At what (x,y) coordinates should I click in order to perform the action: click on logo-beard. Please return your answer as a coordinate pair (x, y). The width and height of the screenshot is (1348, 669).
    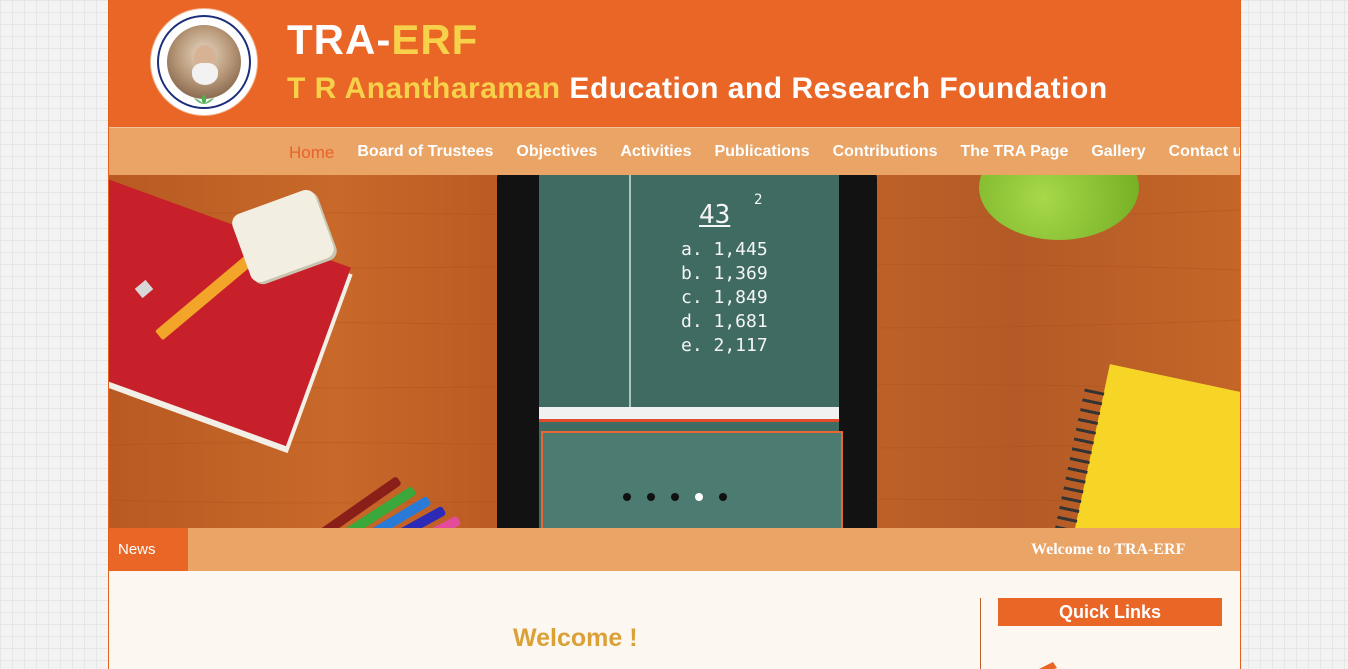
    Looking at the image, I should click on (205, 74).